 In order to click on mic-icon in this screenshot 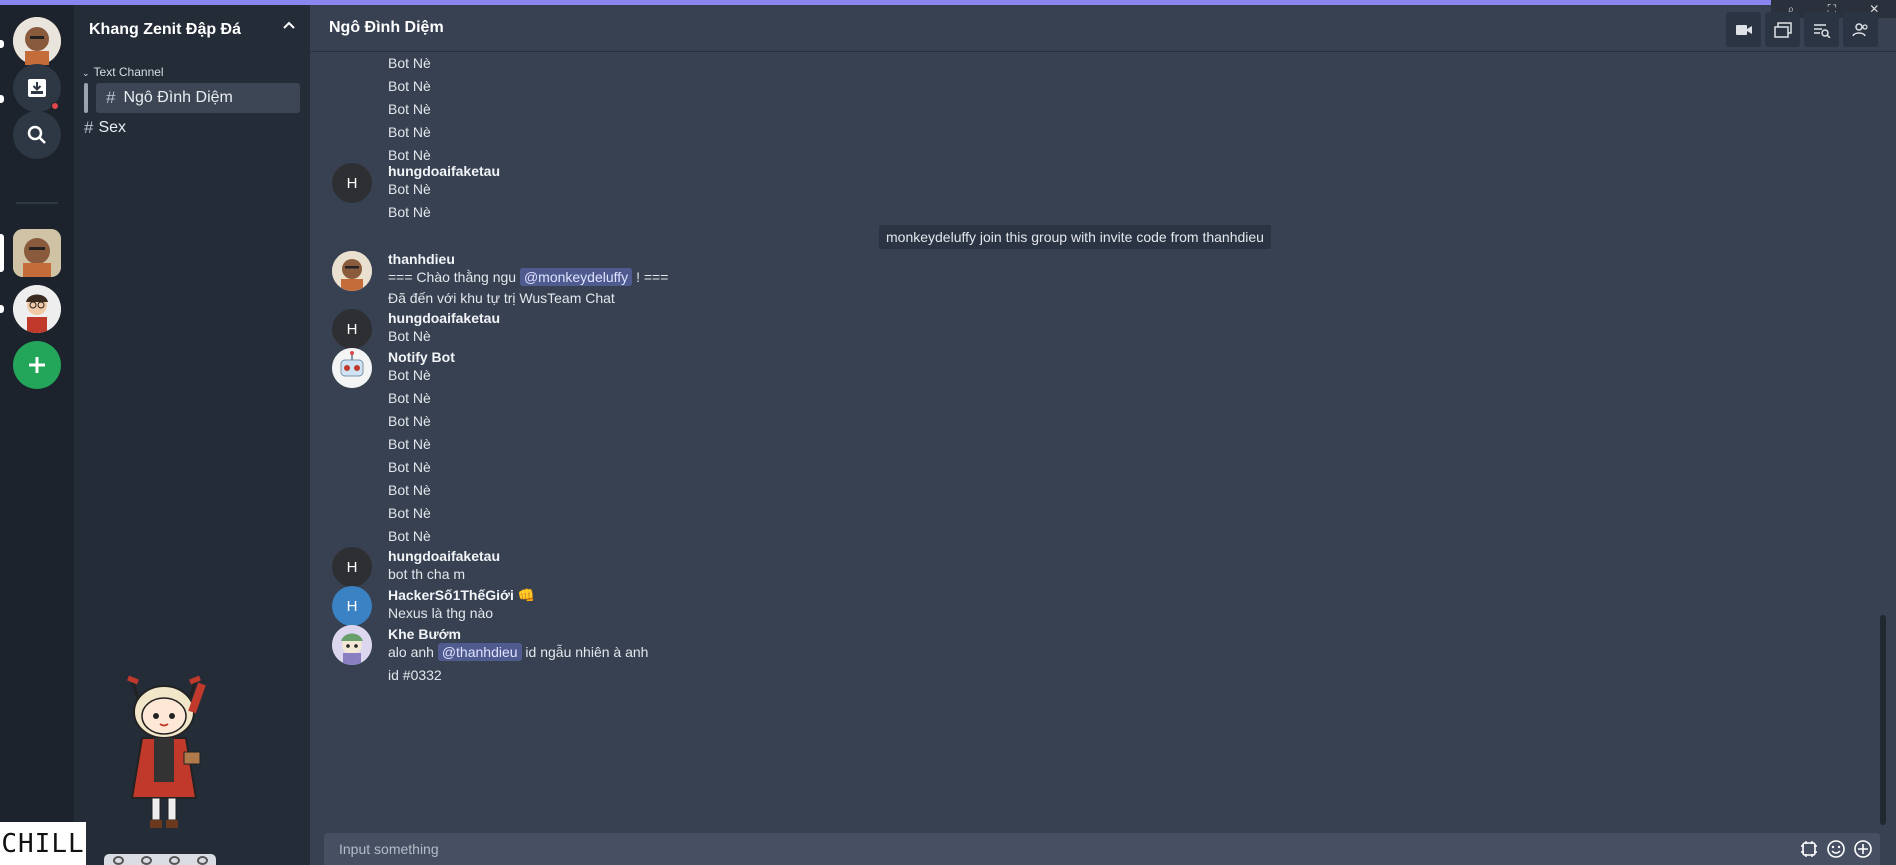, I will do `click(118, 860)`.